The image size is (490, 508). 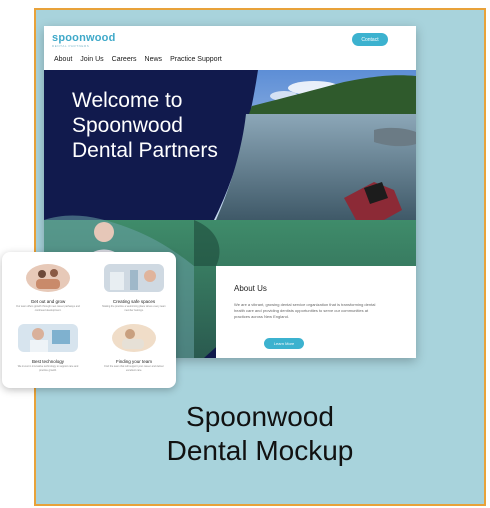 What do you see at coordinates (134, 338) in the screenshot?
I see `team-photo-icon` at bounding box center [134, 338].